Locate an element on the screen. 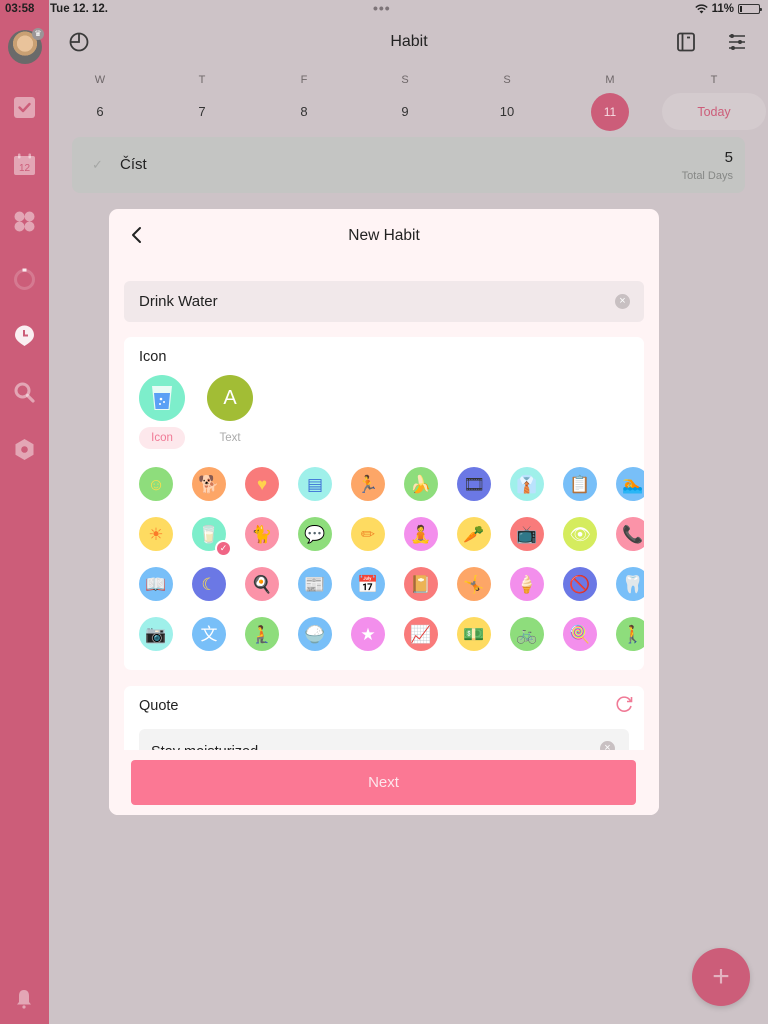 The width and height of the screenshot is (768, 1024). day-number: 8 is located at coordinates (304, 111).